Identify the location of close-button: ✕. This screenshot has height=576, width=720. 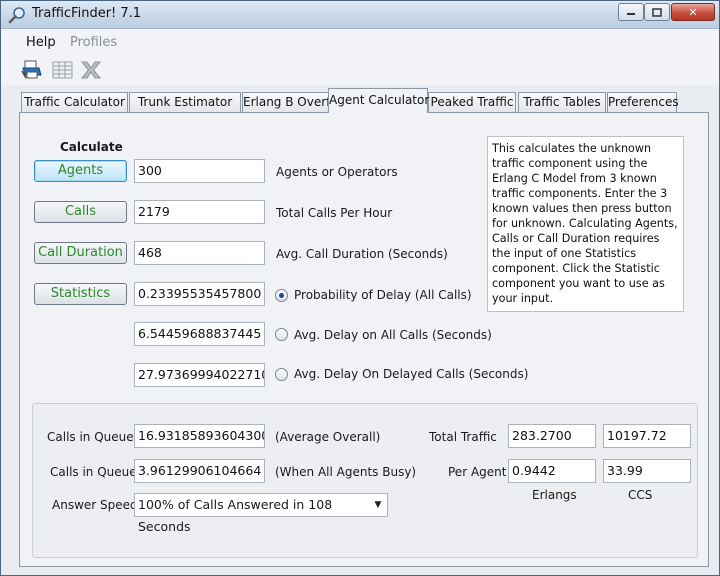
(693, 12).